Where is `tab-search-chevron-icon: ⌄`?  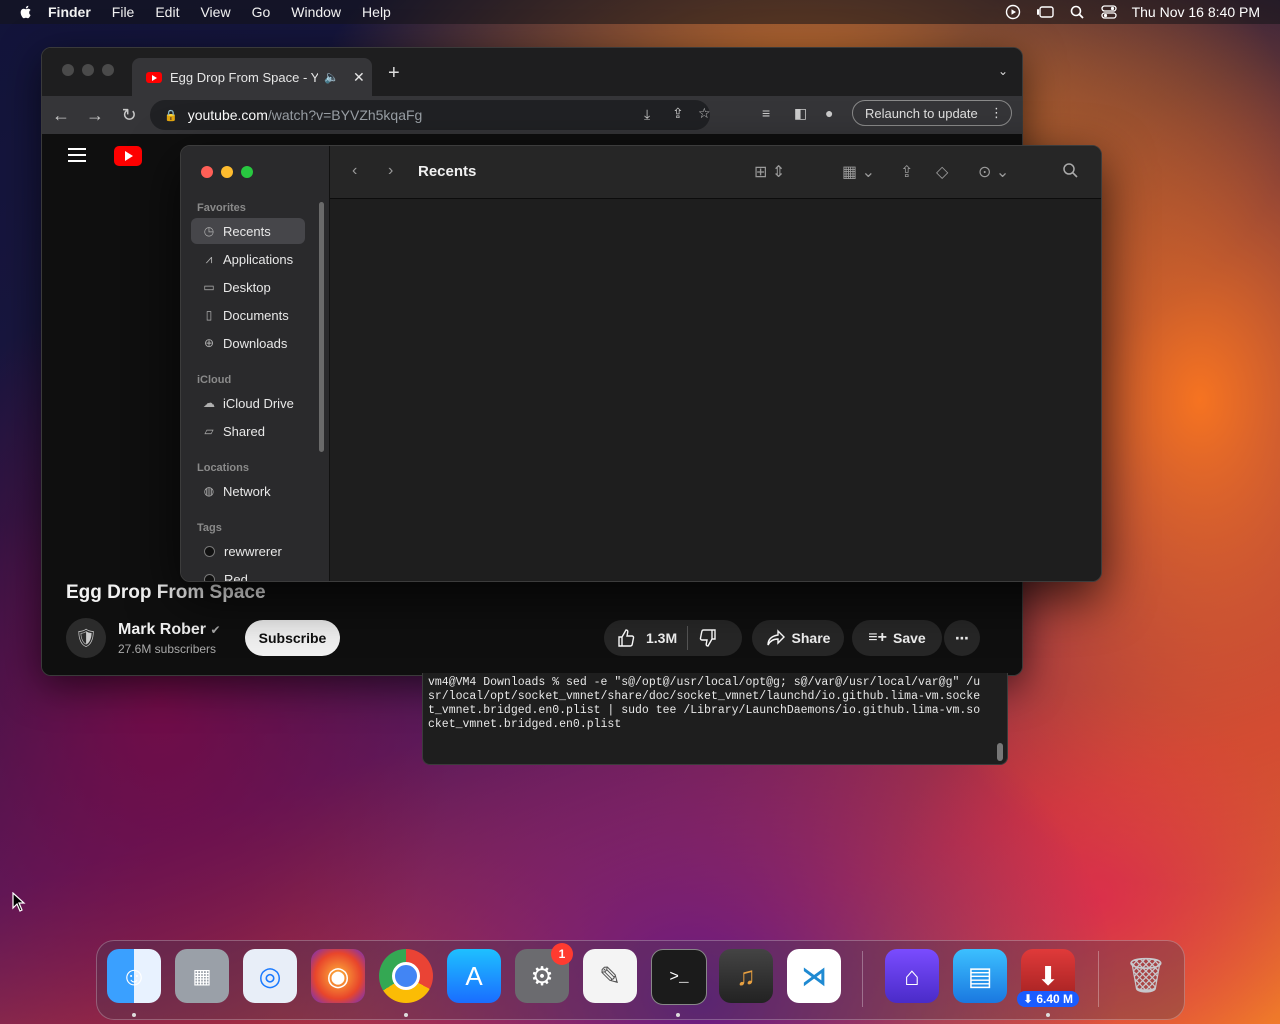
tab-search-chevron-icon: ⌄ is located at coordinates (1003, 71).